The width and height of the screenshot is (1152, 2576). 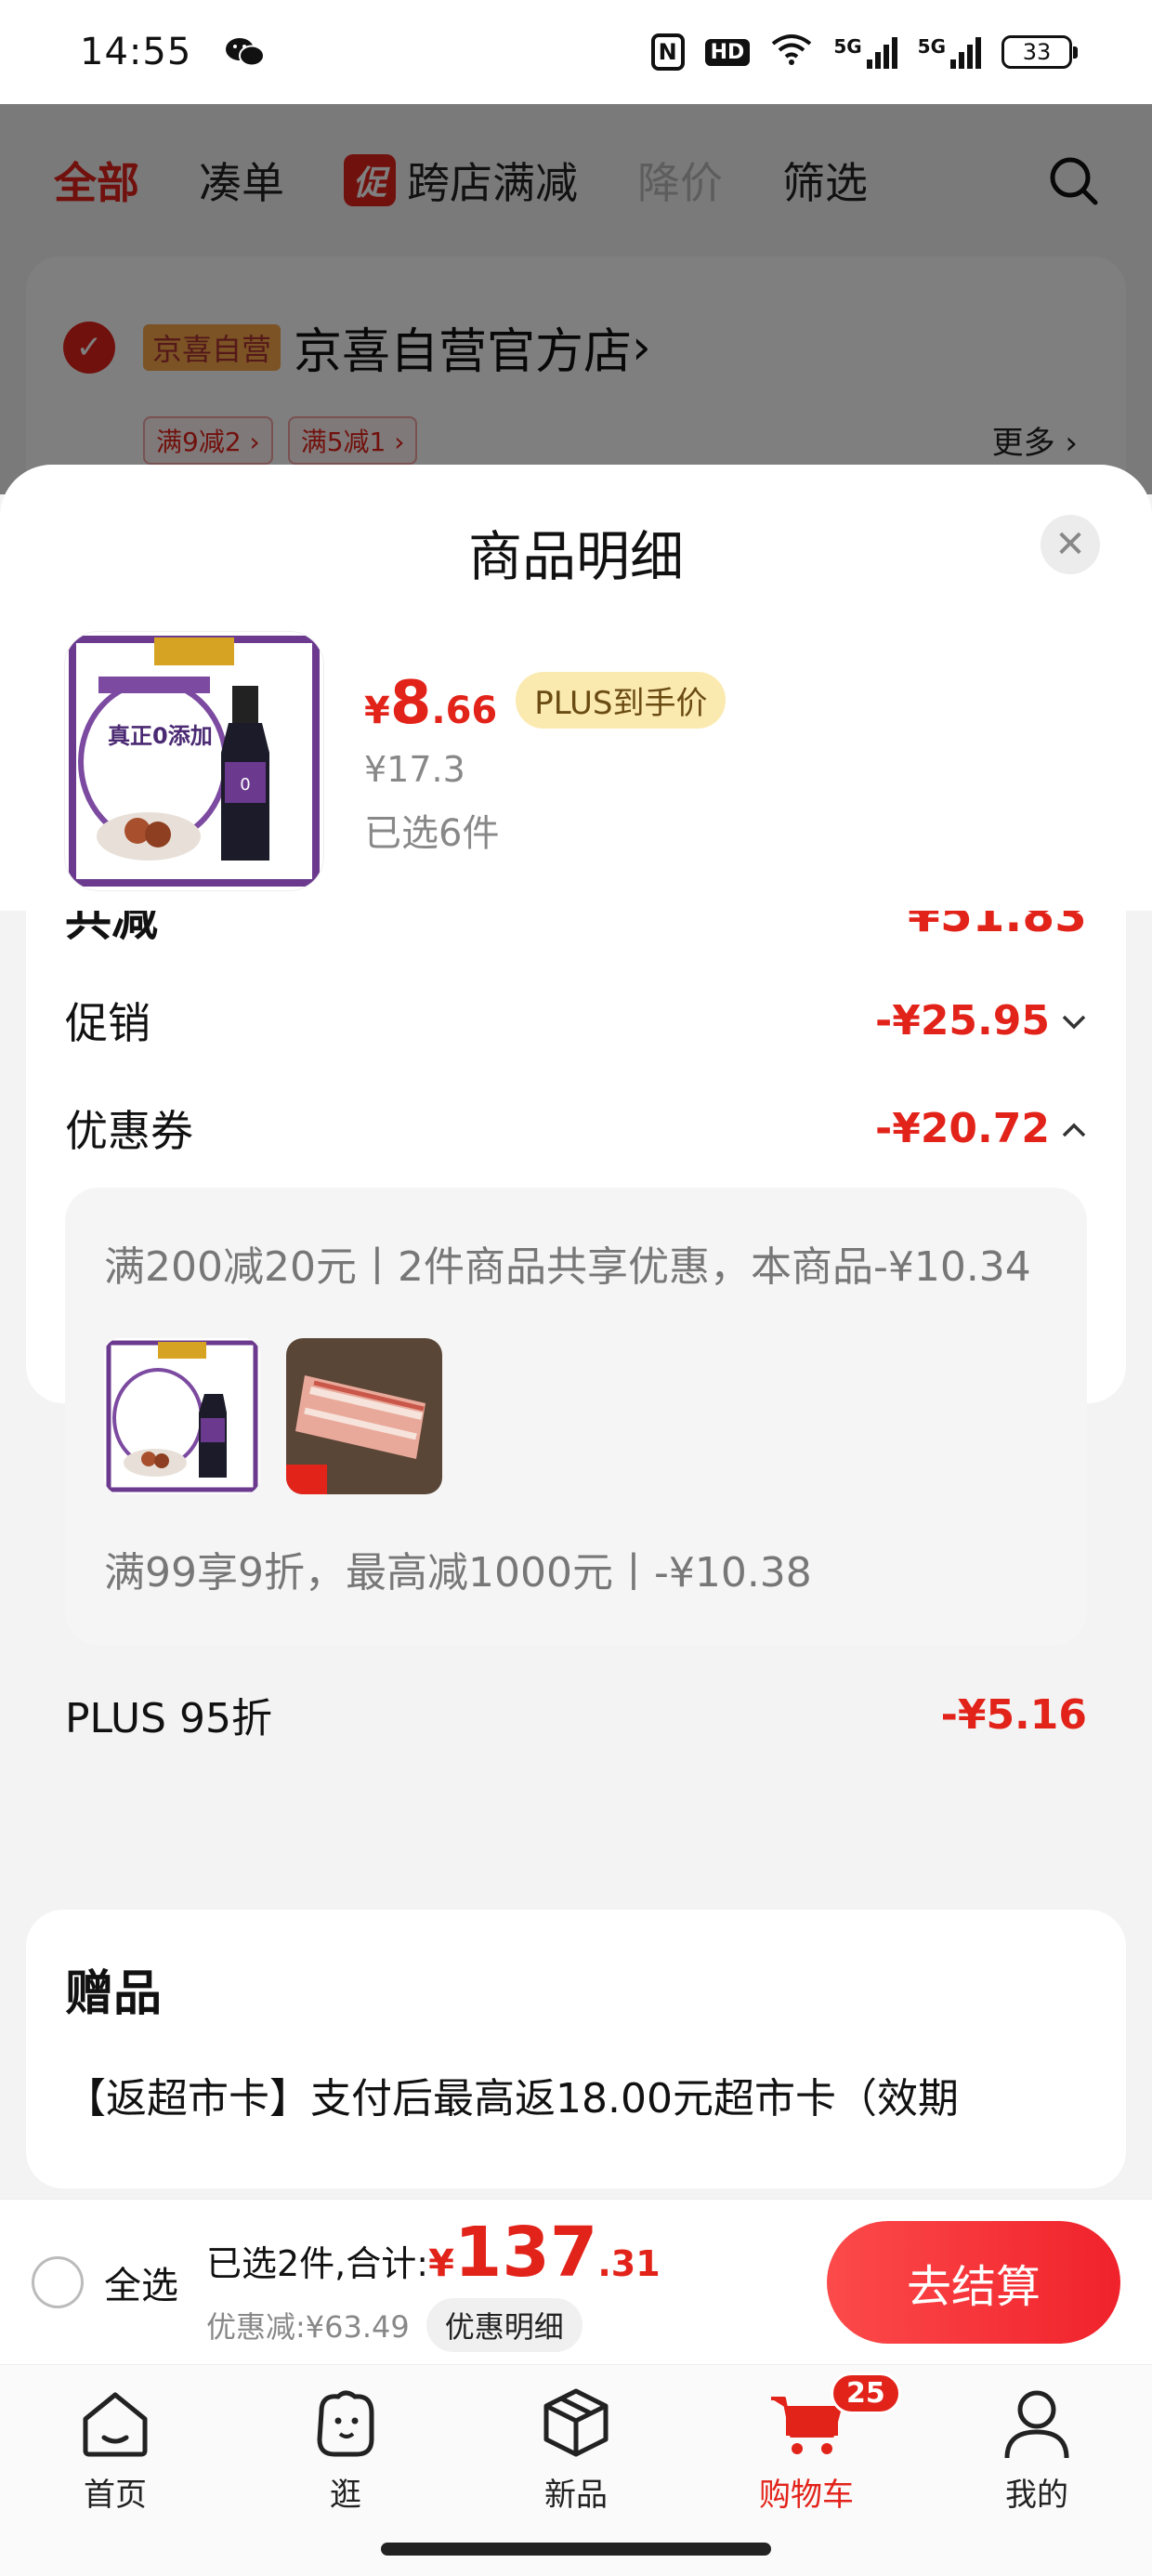 I want to click on cart-count-badge: 25, so click(x=866, y=2393).